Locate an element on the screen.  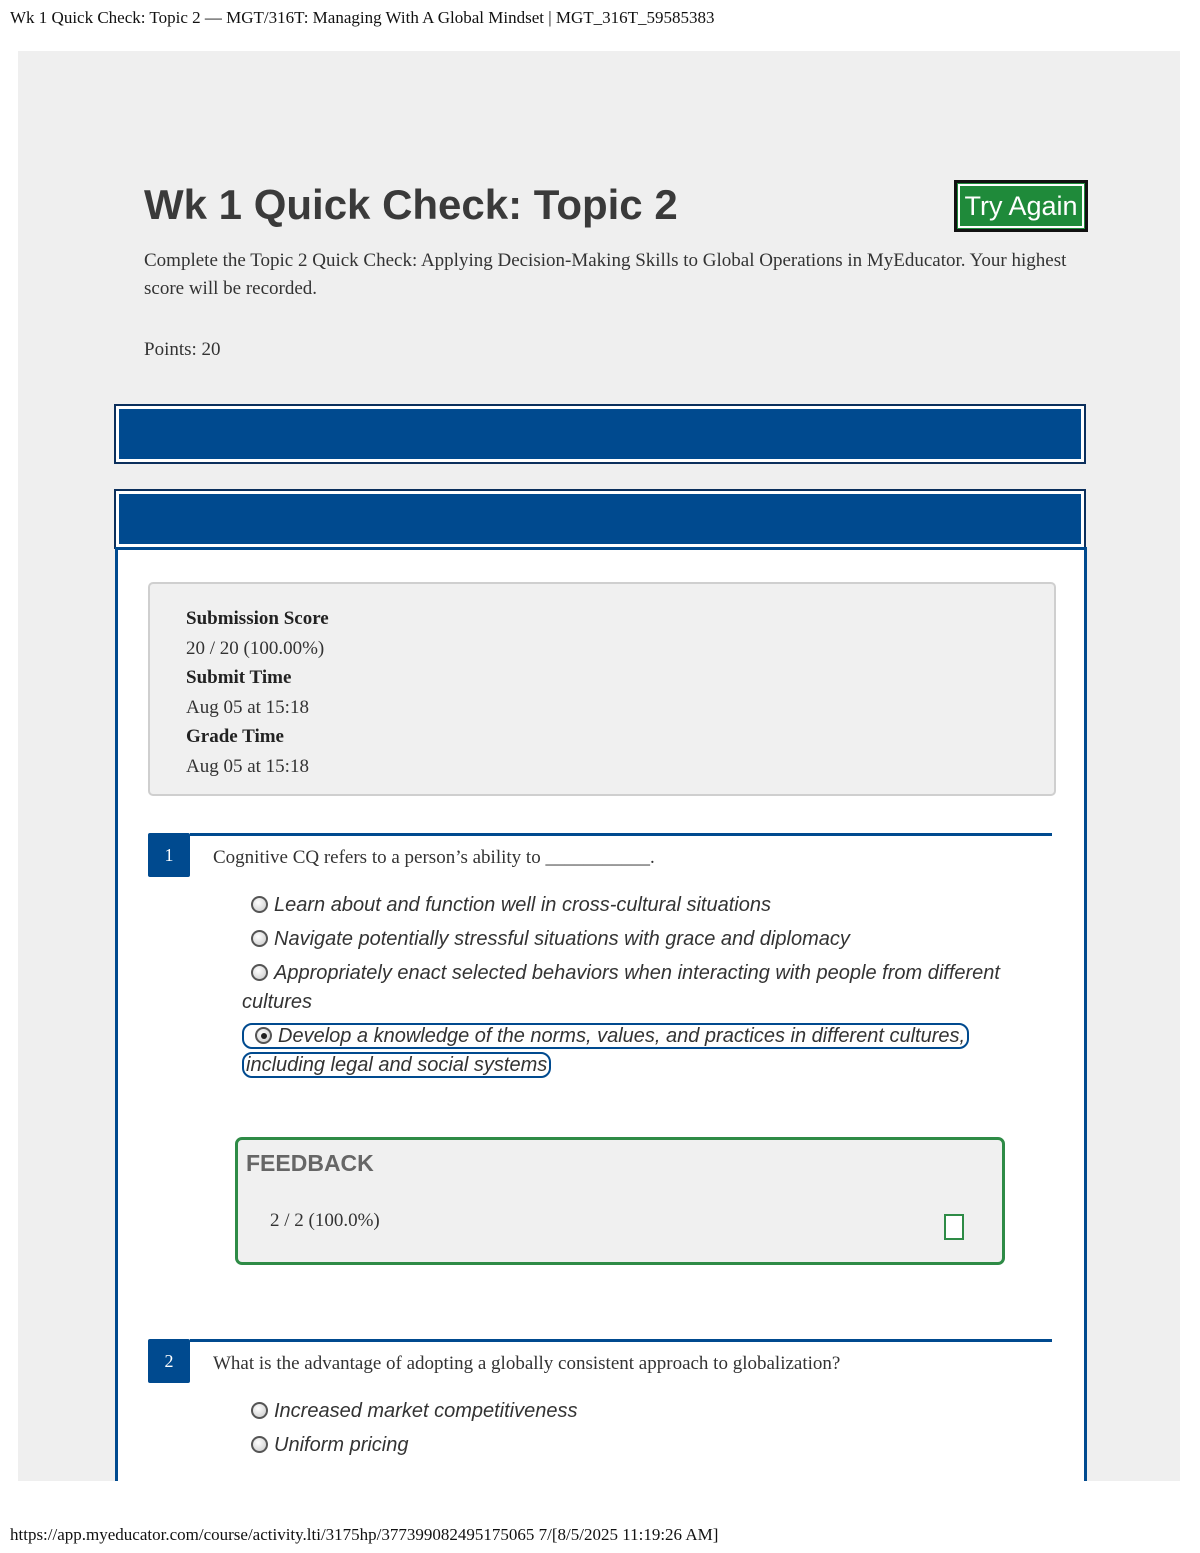
answer-option-label: Increased market competitiveness is located at coordinates (426, 1411).